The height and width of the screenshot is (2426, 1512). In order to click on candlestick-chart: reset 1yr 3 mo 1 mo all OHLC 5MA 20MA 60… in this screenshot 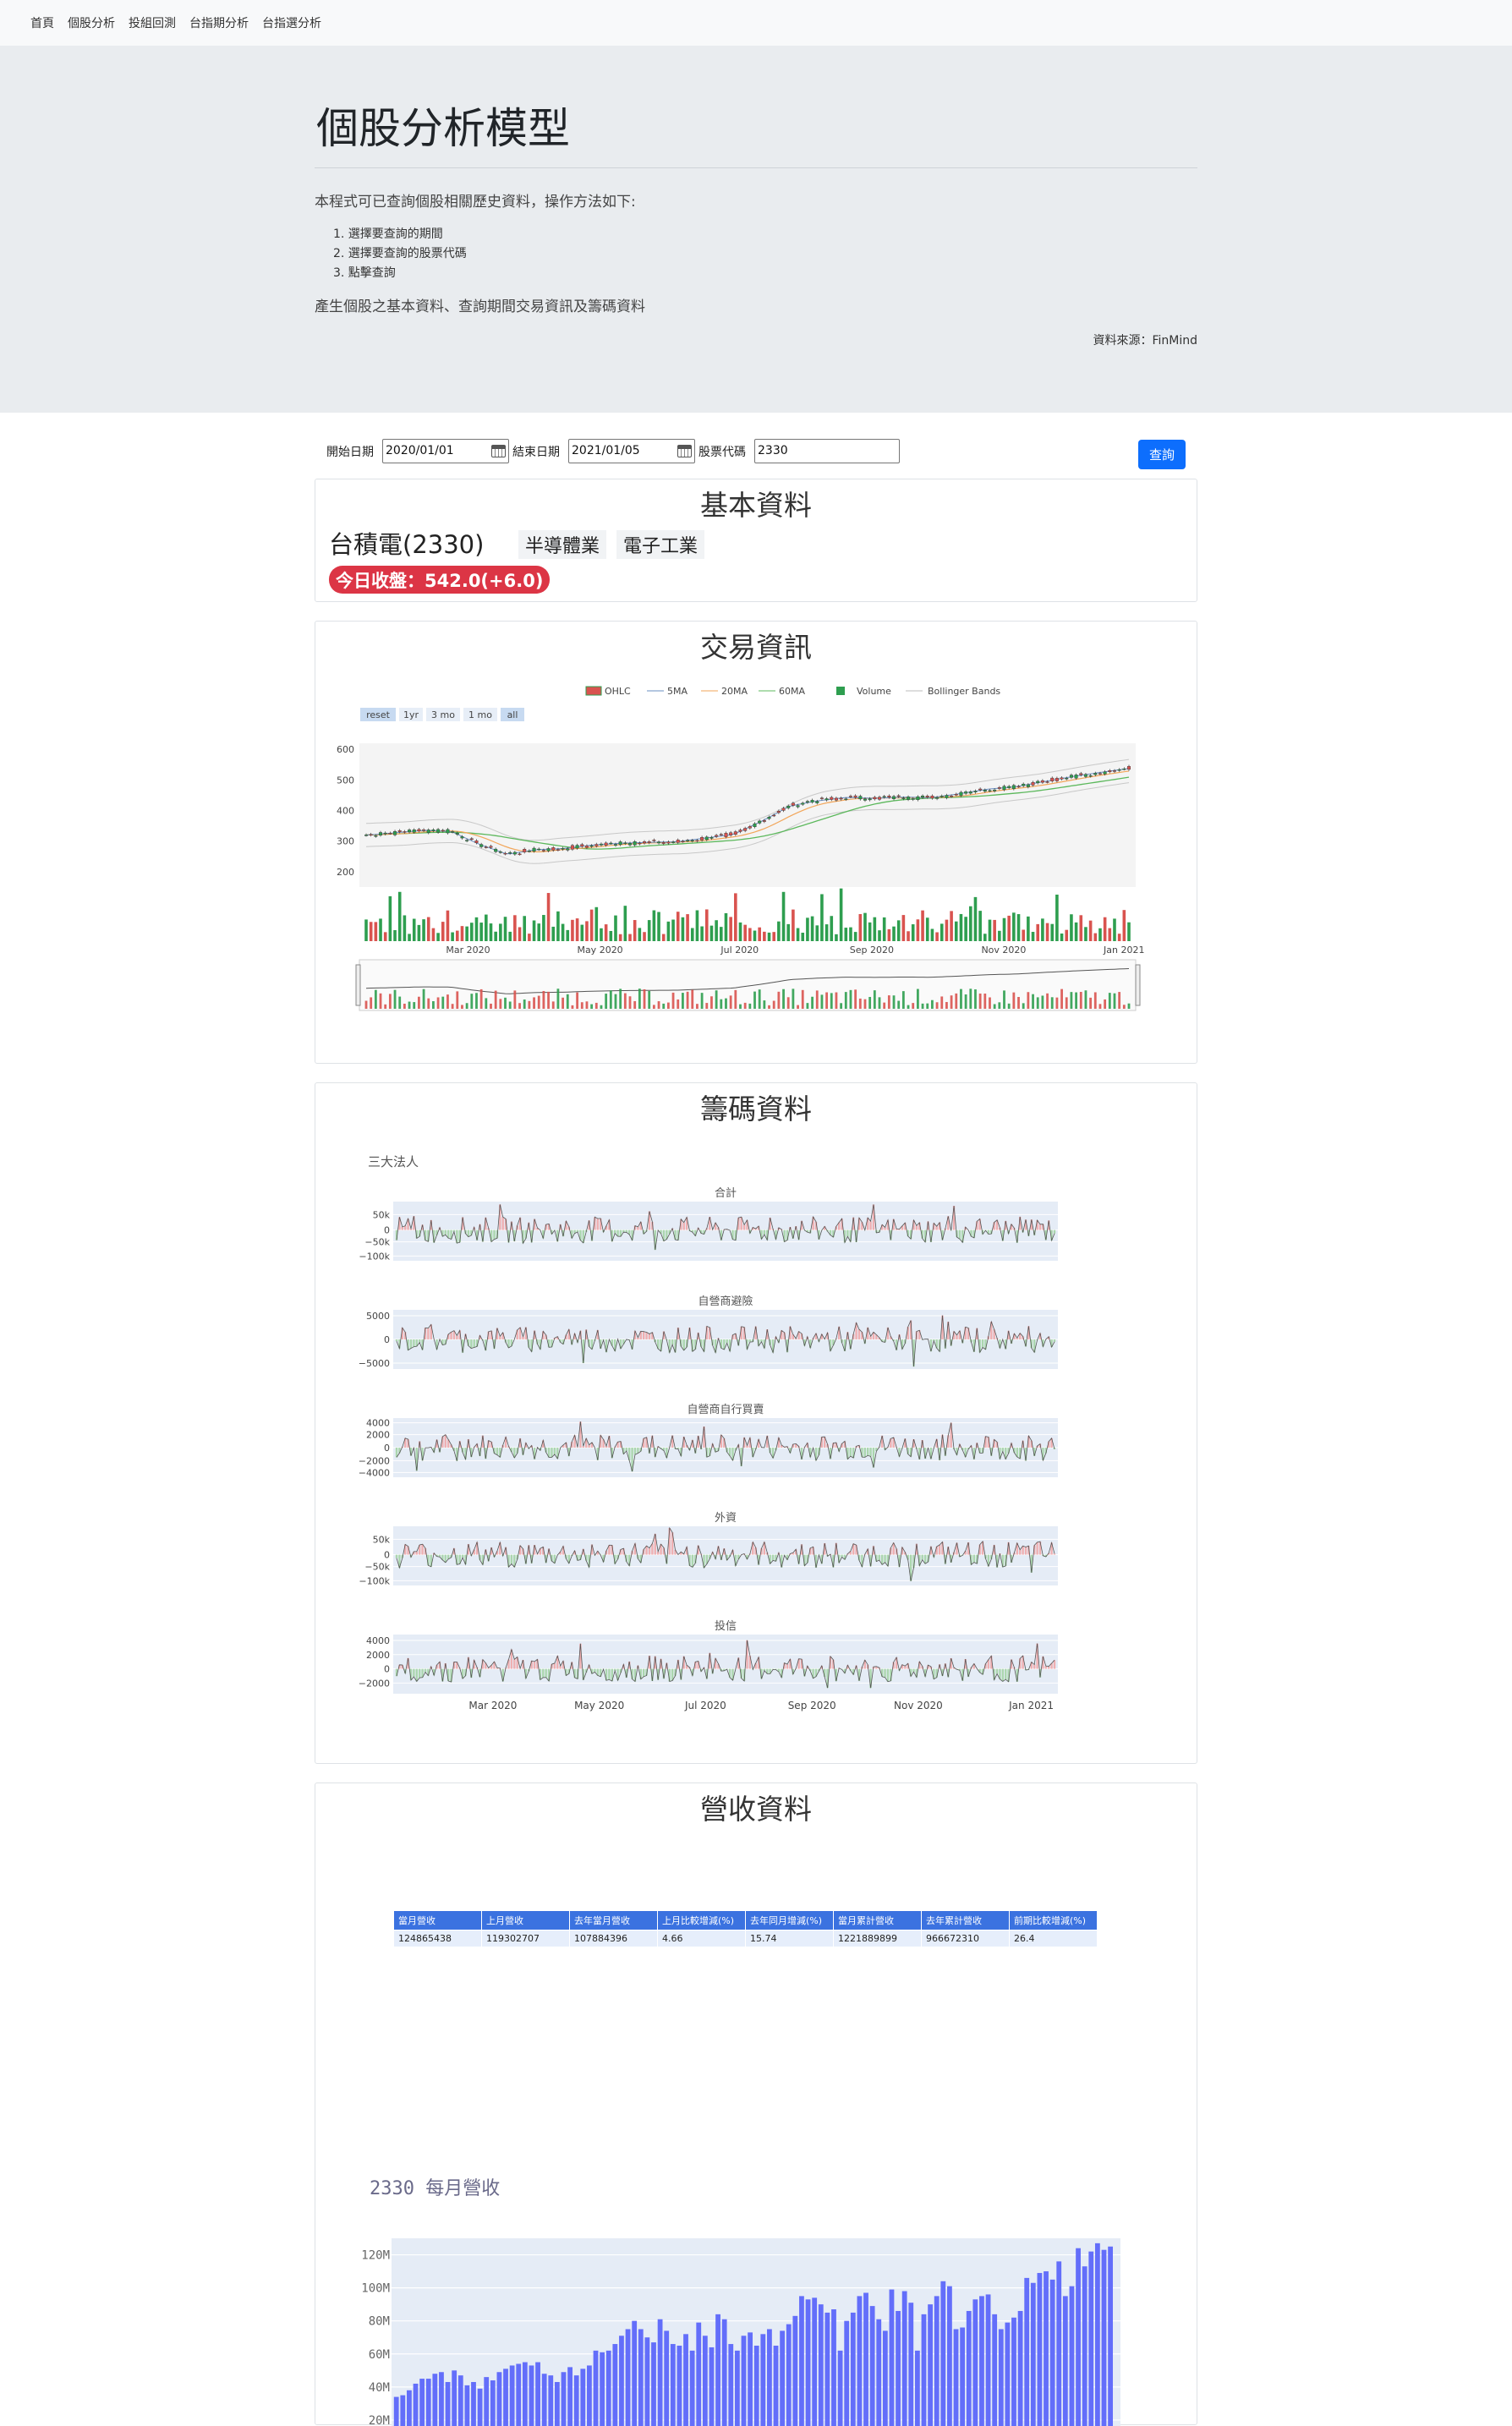, I will do `click(756, 866)`.